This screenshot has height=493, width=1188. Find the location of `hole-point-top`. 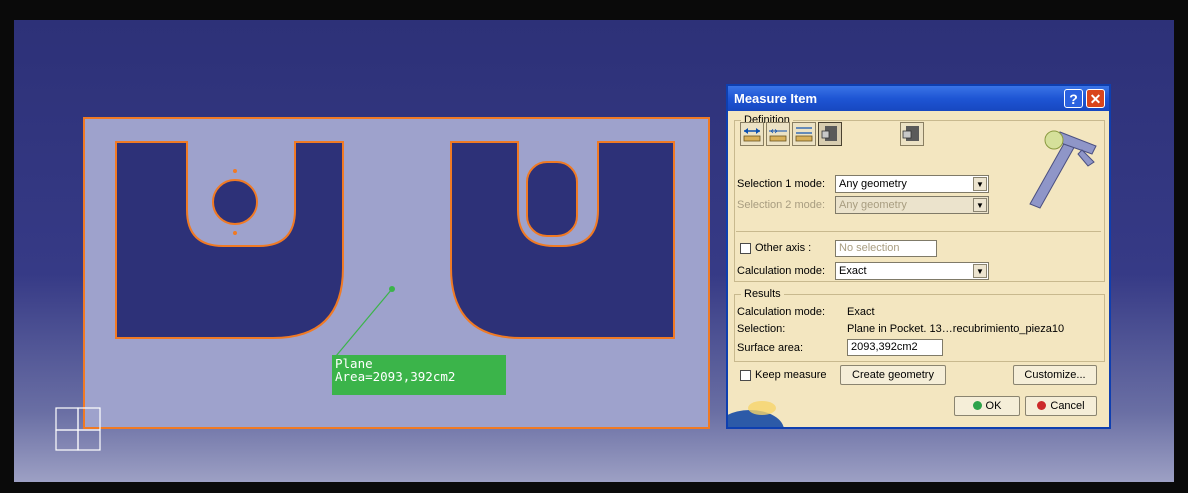

hole-point-top is located at coordinates (235, 171).